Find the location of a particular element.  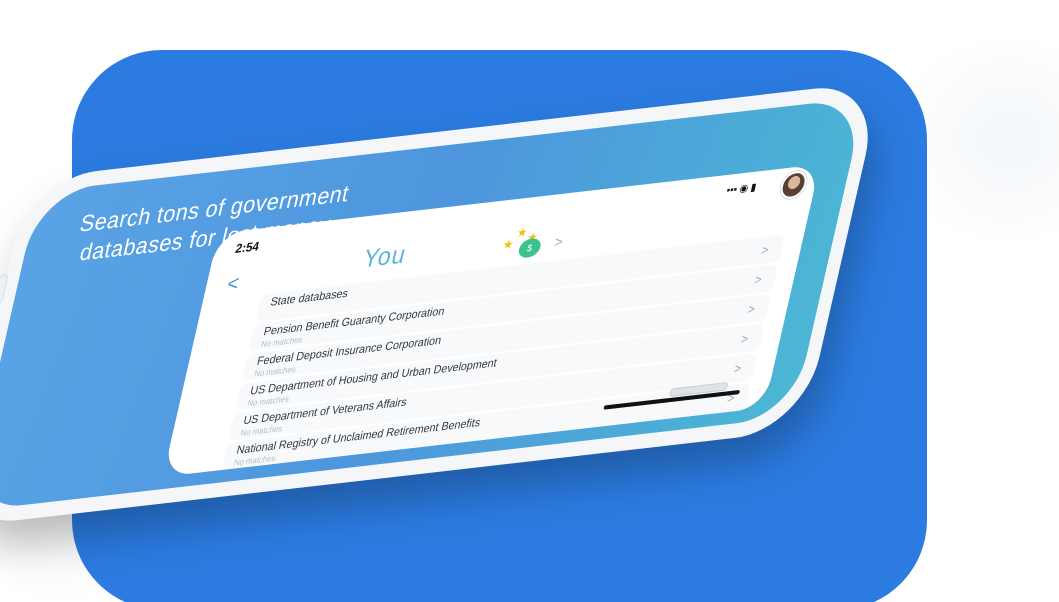

status-time: 2:54 is located at coordinates (247, 247).